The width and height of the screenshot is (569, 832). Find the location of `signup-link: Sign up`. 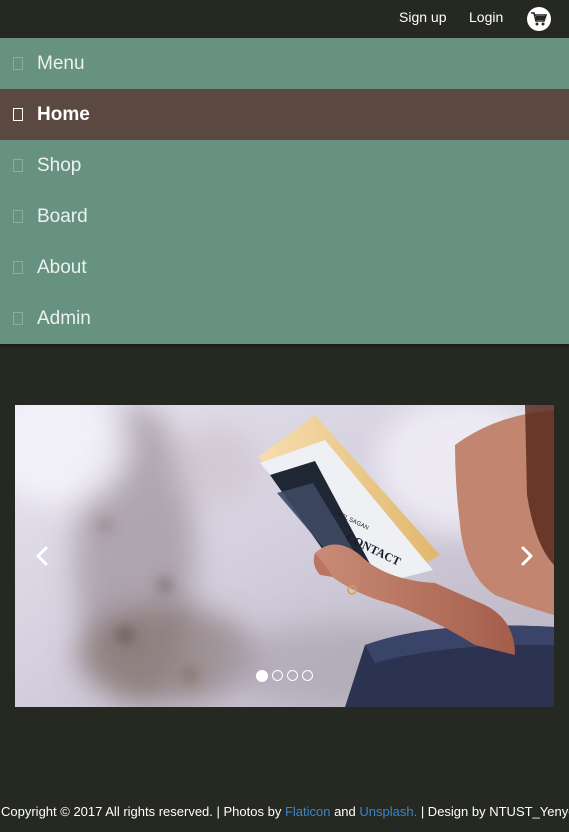

signup-link: Sign up is located at coordinates (422, 17).